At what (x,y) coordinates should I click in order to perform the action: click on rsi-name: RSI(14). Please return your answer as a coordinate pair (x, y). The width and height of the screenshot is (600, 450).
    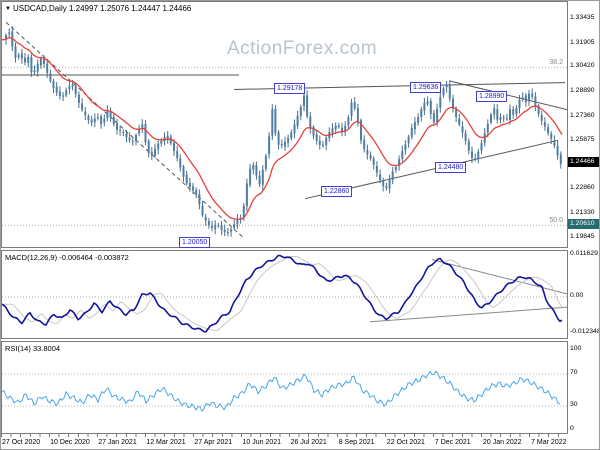
    Looking at the image, I should click on (18, 348).